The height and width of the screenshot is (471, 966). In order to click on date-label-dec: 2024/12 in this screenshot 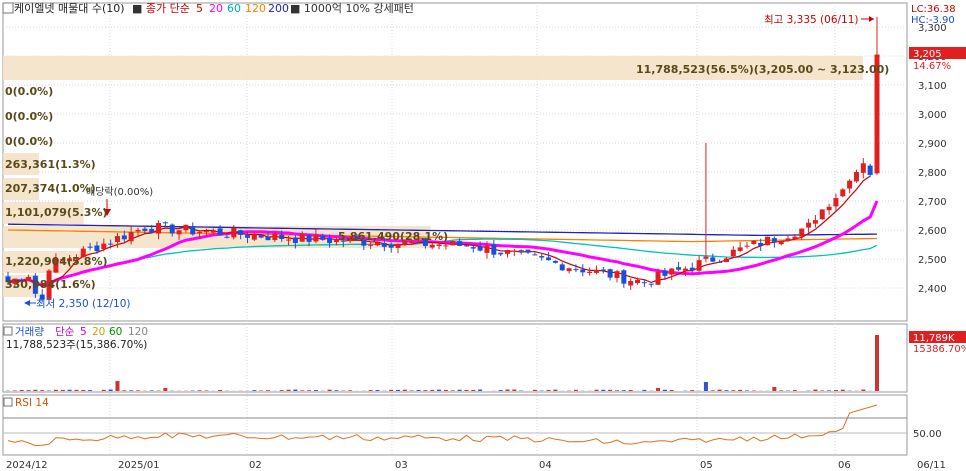, I will do `click(27, 465)`.